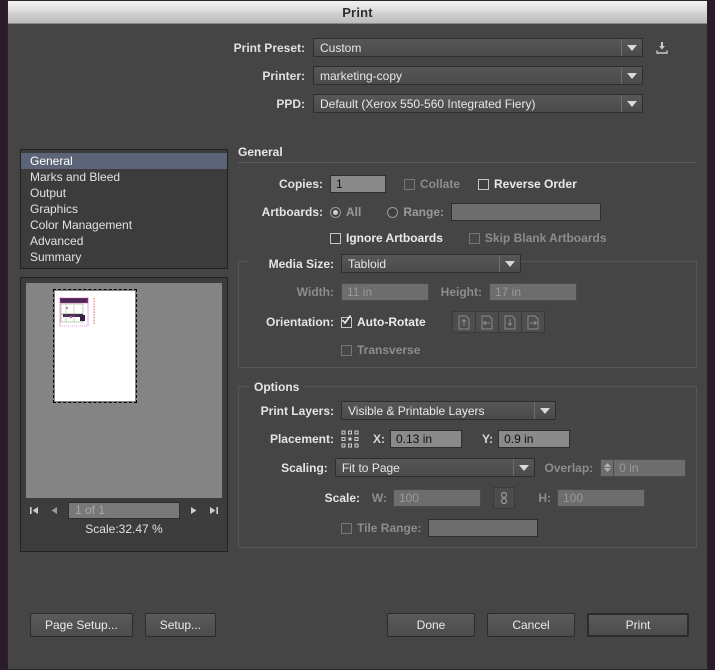 Image resolution: width=715 pixels, height=670 pixels. I want to click on placement-x-input: 0.13 in, so click(426, 439).